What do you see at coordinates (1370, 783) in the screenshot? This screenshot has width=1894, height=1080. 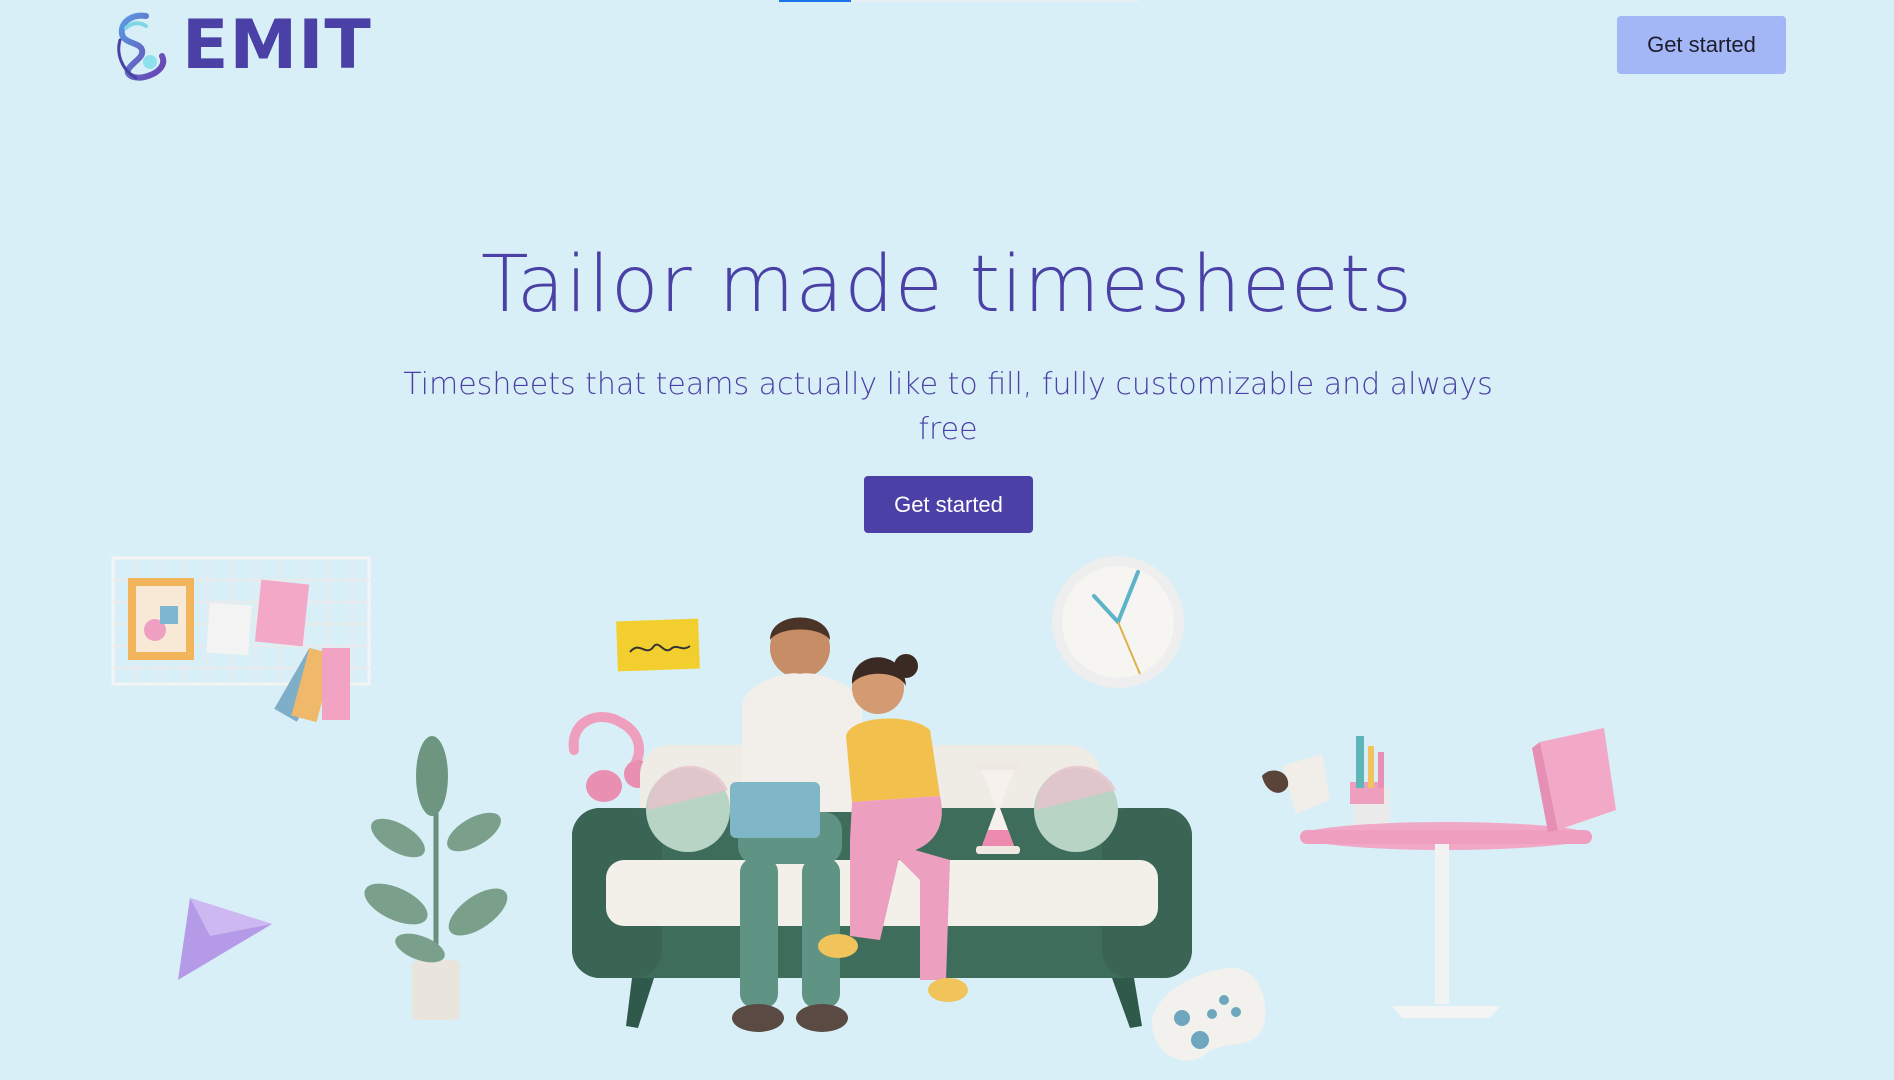 I see `pencil-cup-icon` at bounding box center [1370, 783].